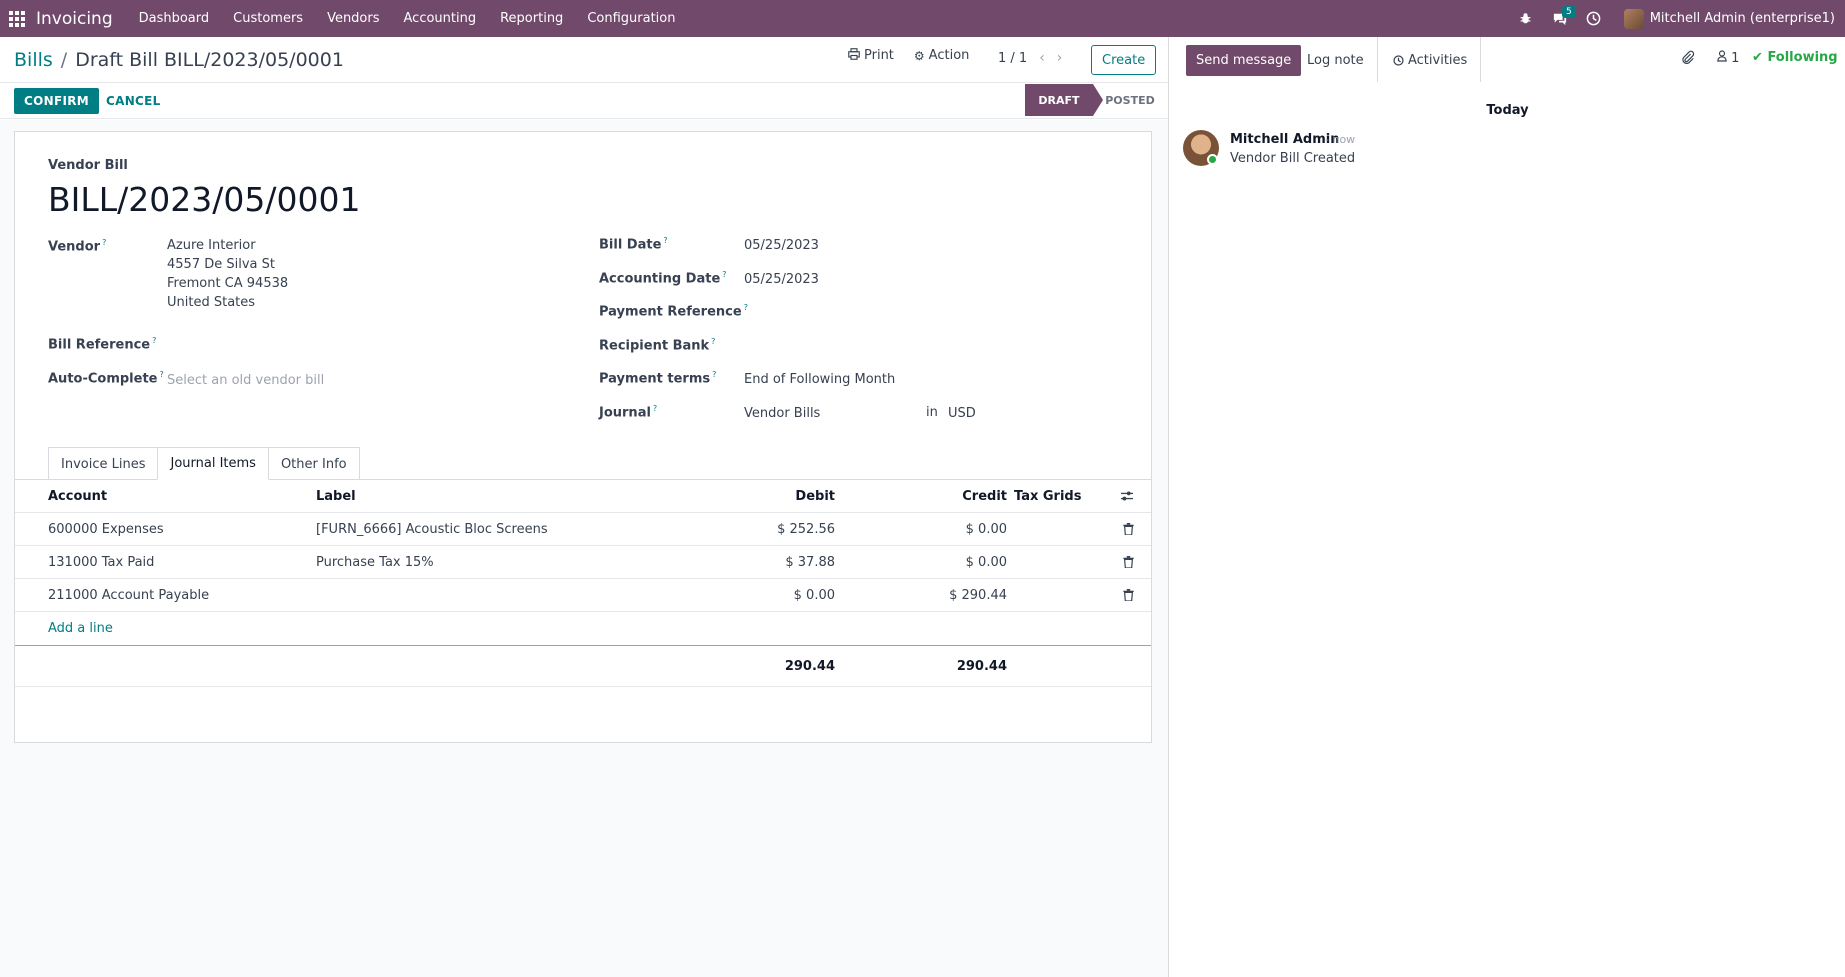 Image resolution: width=1845 pixels, height=977 pixels. I want to click on tab-other-info: Other Info, so click(313, 463).